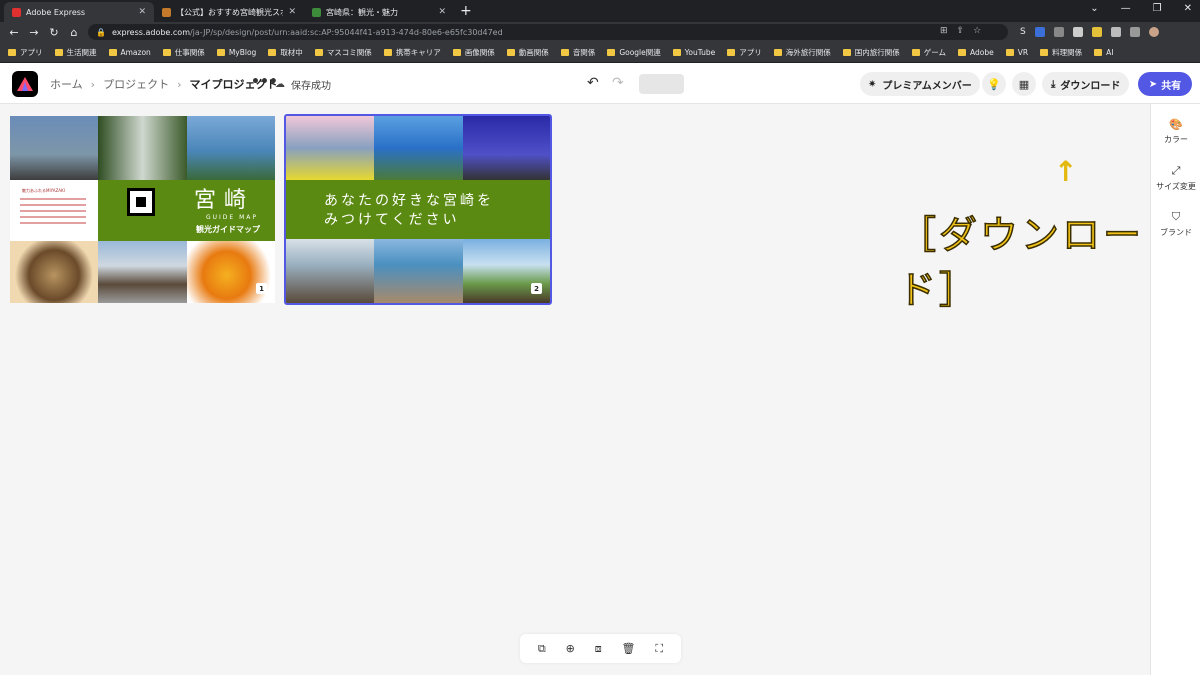  I want to click on bookmark-item: マスコミ関係, so click(343, 52).